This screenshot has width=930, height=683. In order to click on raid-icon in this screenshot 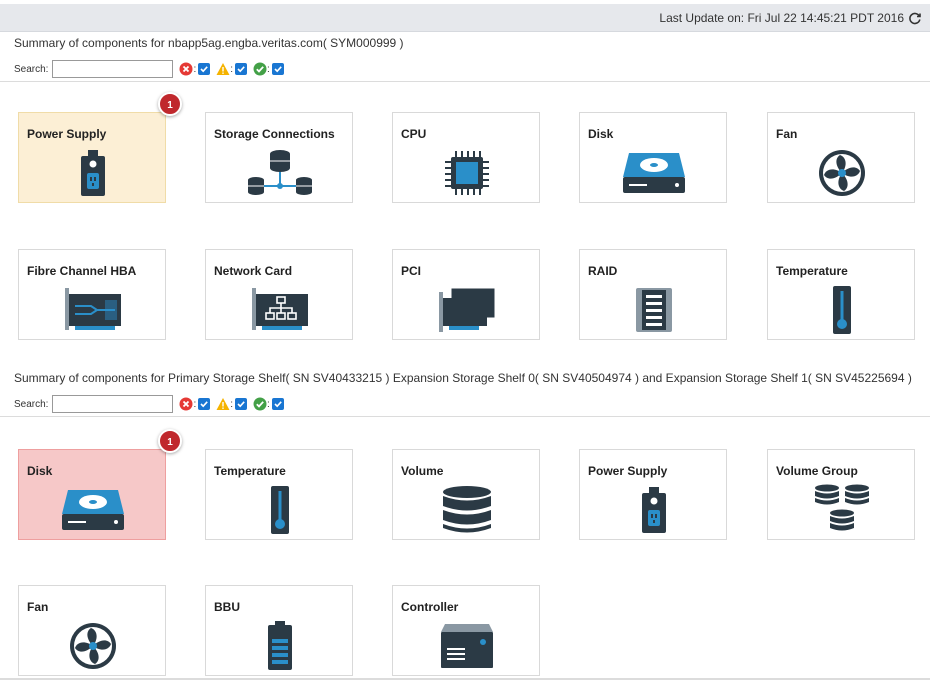, I will do `click(654, 310)`.